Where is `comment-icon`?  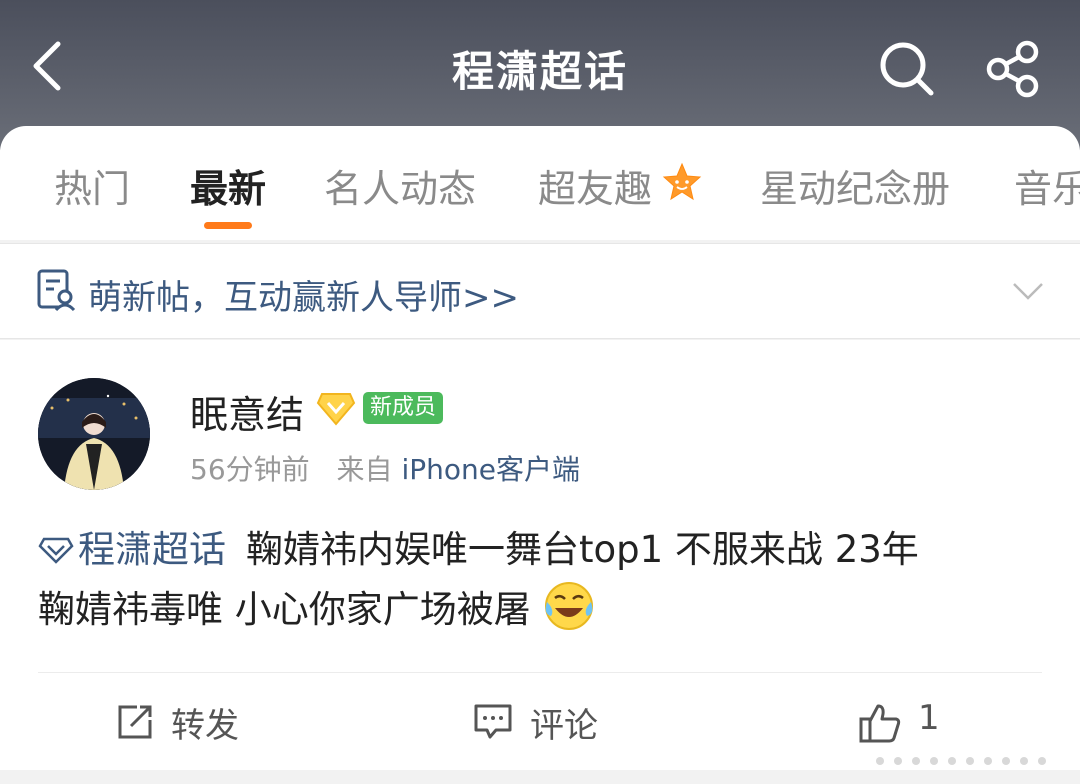 comment-icon is located at coordinates (493, 721).